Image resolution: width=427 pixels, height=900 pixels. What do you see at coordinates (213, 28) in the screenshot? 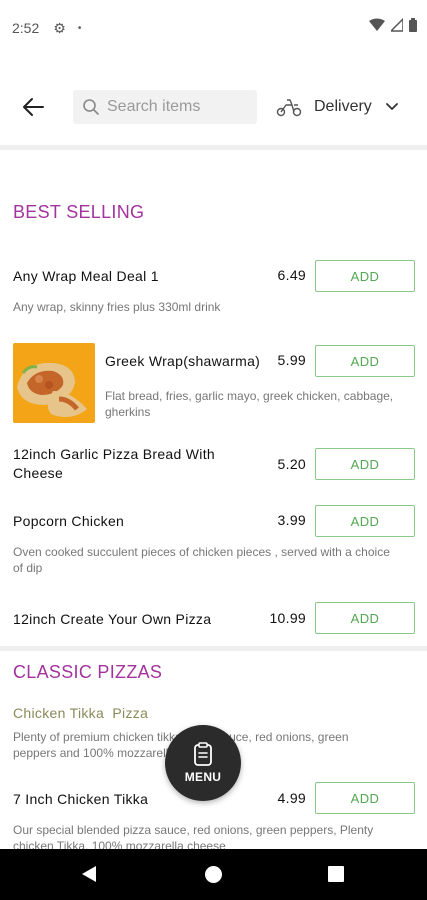
I see `status-bar: 2:52 ⚙ •` at bounding box center [213, 28].